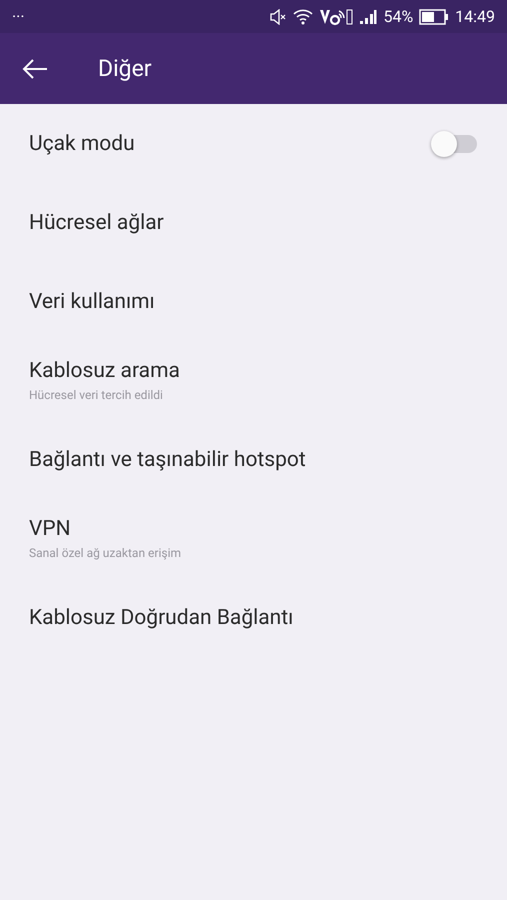  I want to click on settings-item: Uçak modu, so click(253, 143).